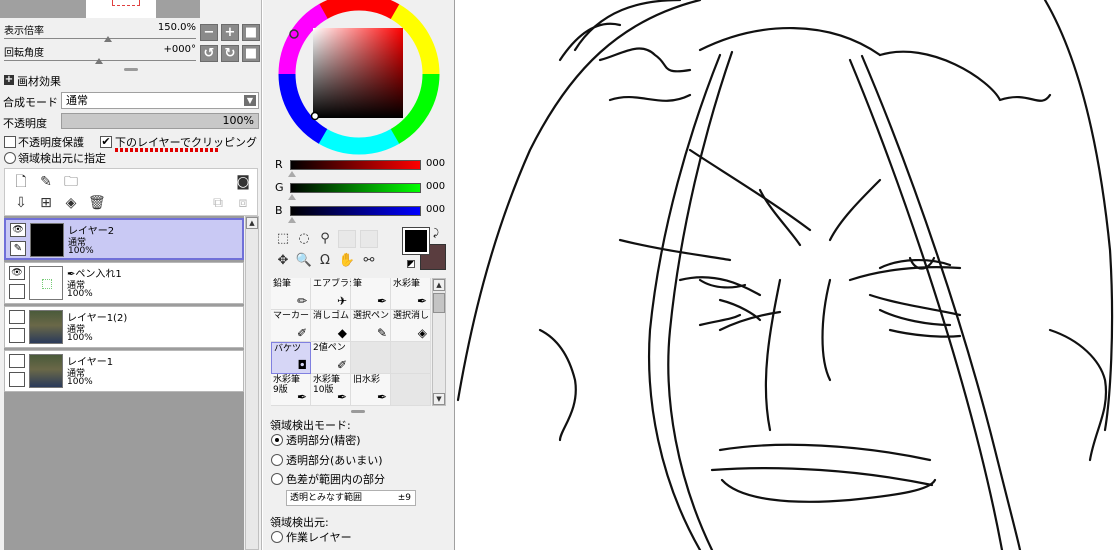  What do you see at coordinates (411, 264) in the screenshot?
I see `reset-colors-icon` at bounding box center [411, 264].